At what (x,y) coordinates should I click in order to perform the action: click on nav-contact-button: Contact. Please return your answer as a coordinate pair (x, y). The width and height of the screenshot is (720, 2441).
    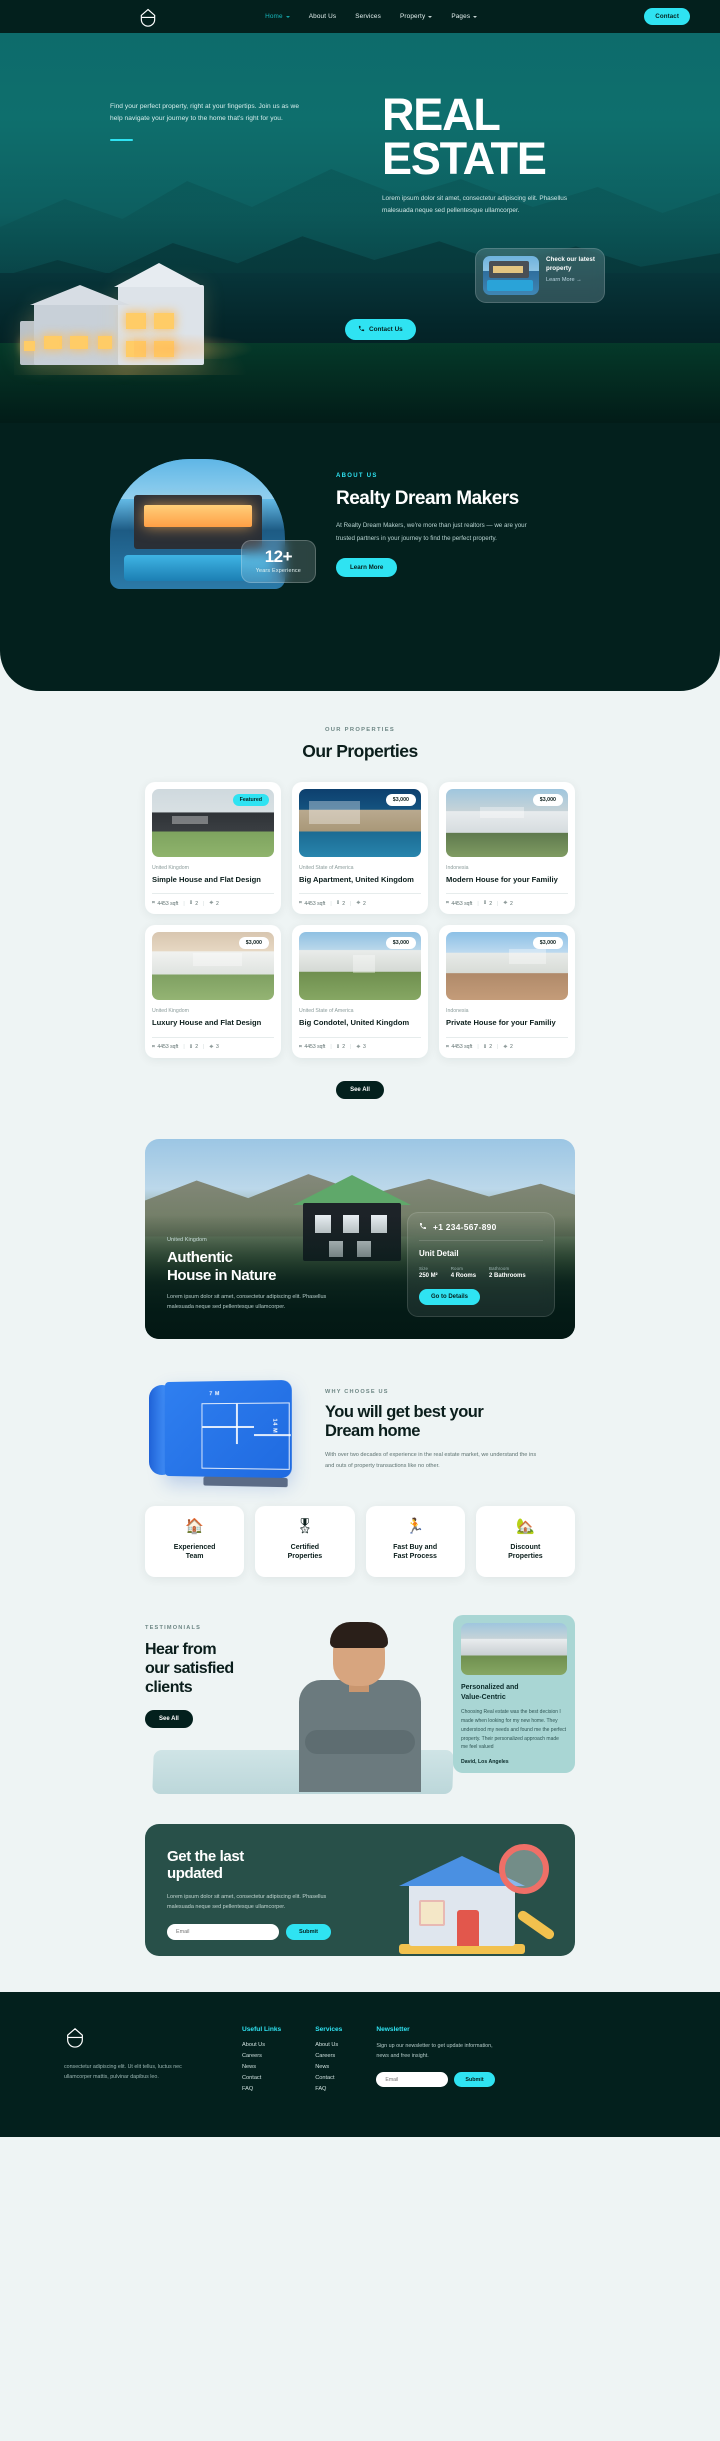
    Looking at the image, I should click on (667, 16).